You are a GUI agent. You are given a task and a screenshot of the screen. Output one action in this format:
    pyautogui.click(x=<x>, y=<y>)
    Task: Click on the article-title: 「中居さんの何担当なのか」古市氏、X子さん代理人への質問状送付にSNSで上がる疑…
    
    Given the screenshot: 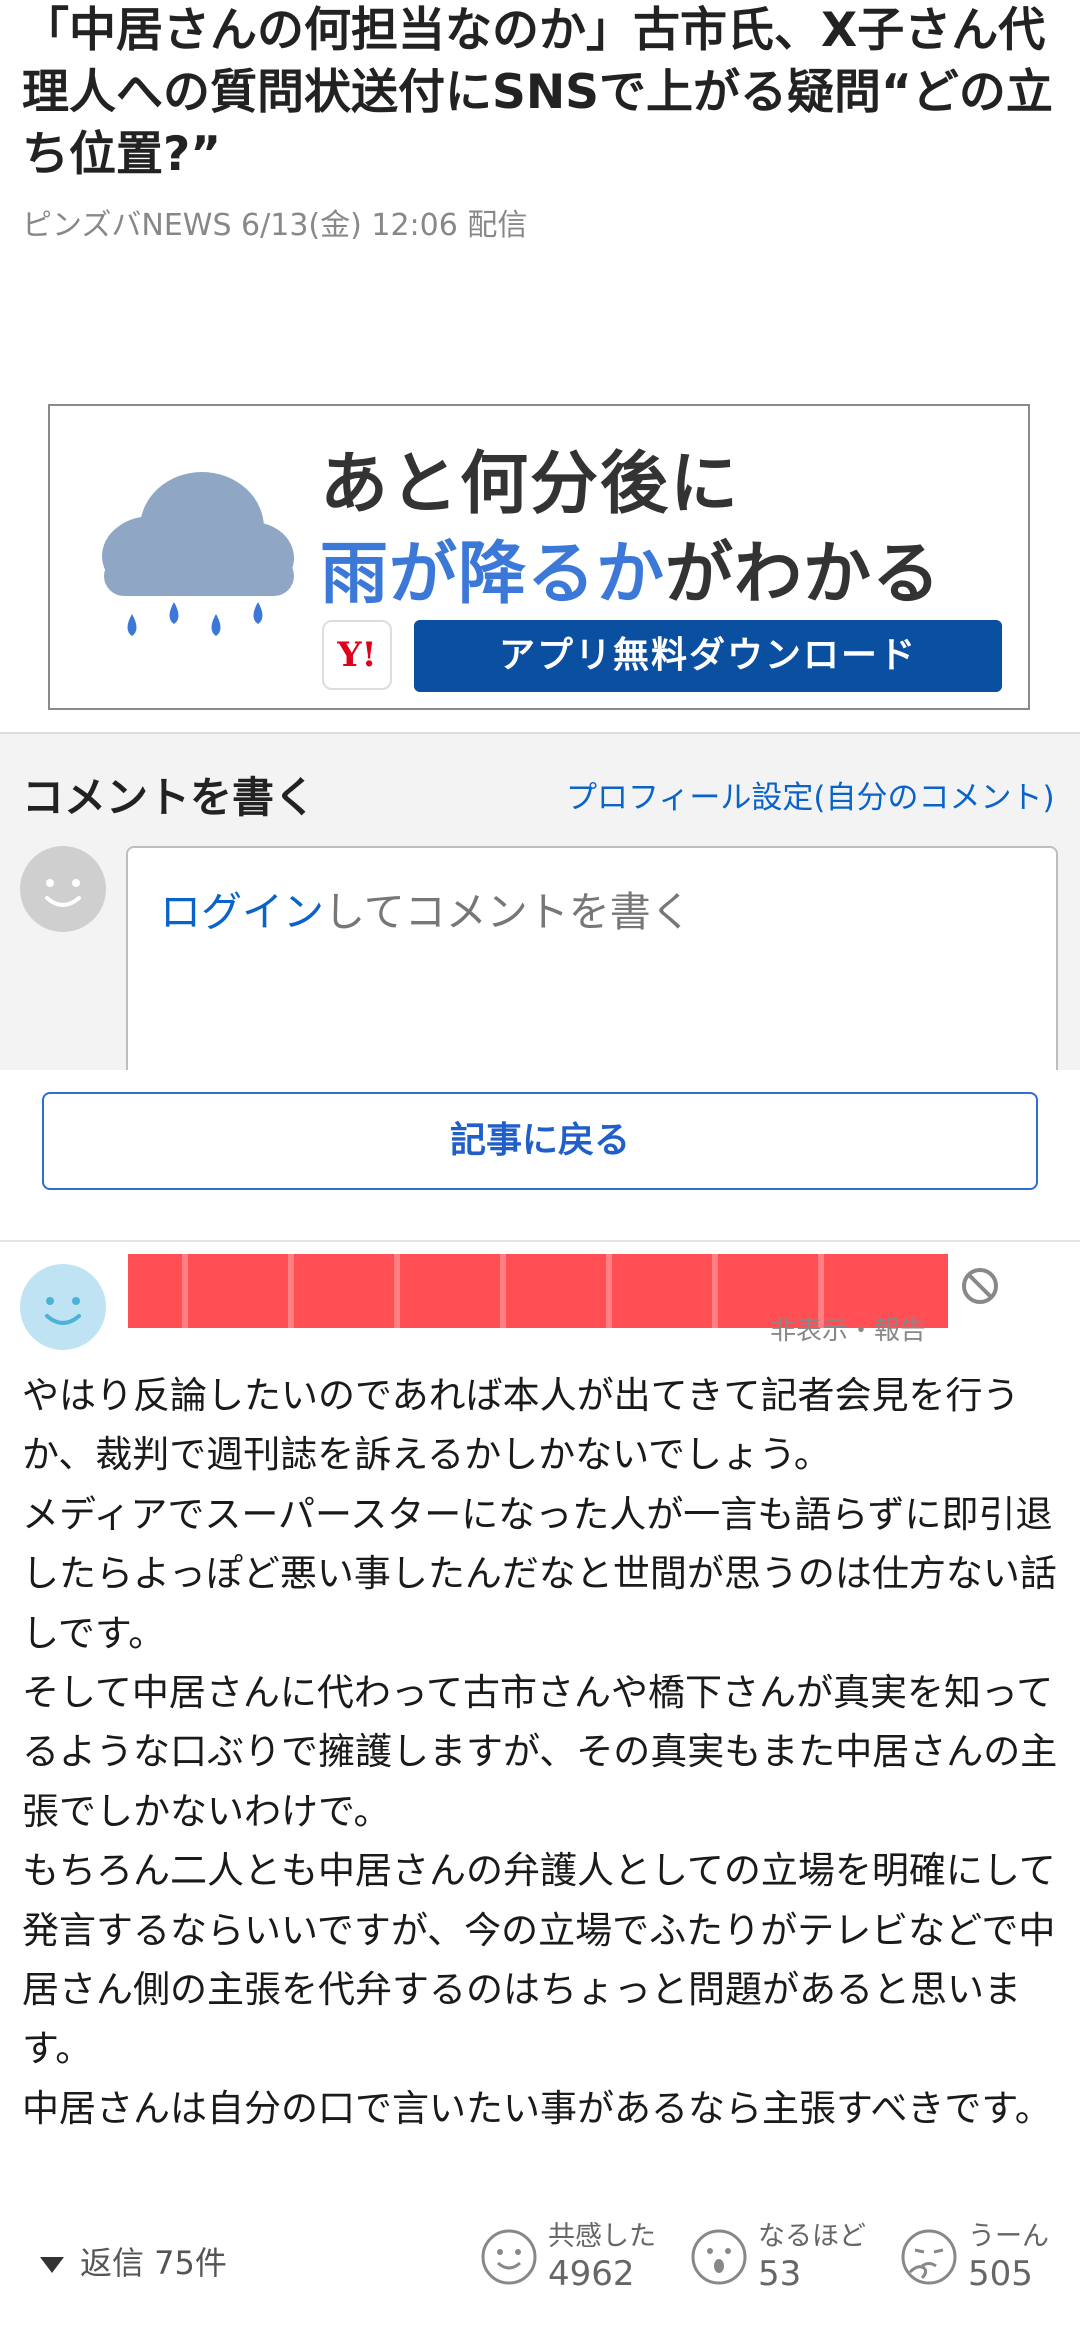 What is the action you would take?
    pyautogui.click(x=537, y=92)
    